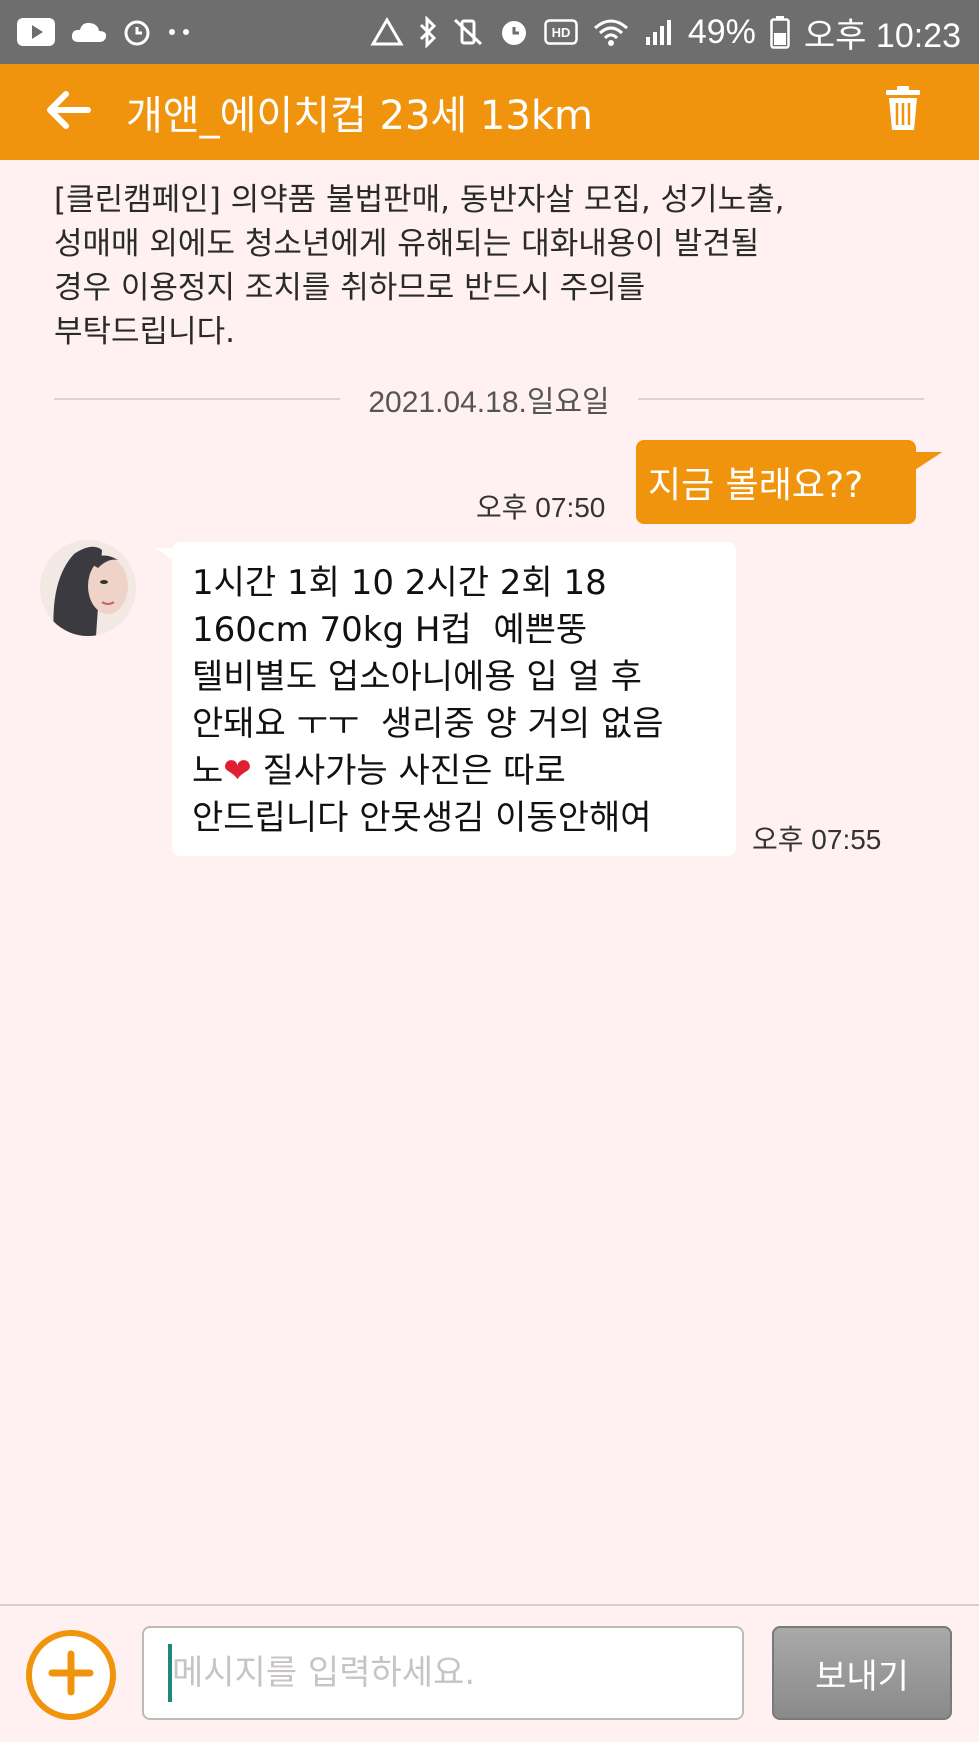 The width and height of the screenshot is (979, 1742). I want to click on date-divider: 2021.04.18.일요일, so click(489, 399).